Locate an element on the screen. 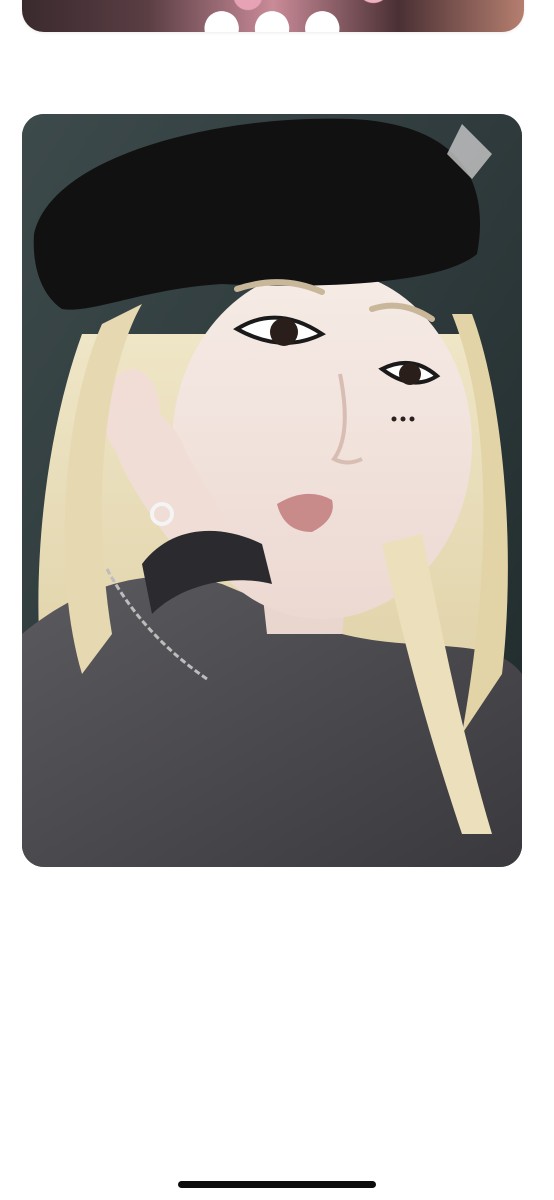 This screenshot has height=1200, width=554. photo-card-previous: ●●● is located at coordinates (273, 16).